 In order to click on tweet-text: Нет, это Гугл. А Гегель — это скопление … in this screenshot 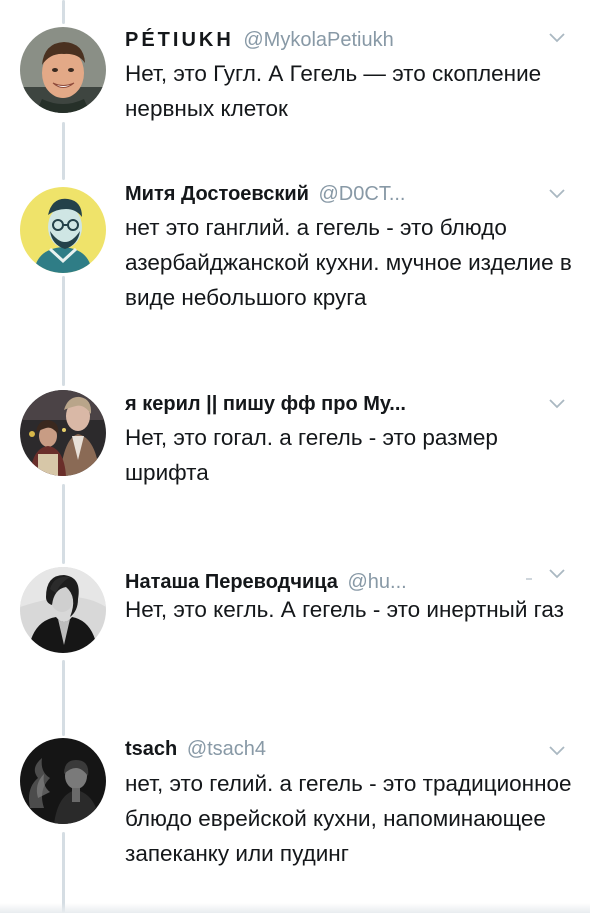, I will do `click(333, 91)`.